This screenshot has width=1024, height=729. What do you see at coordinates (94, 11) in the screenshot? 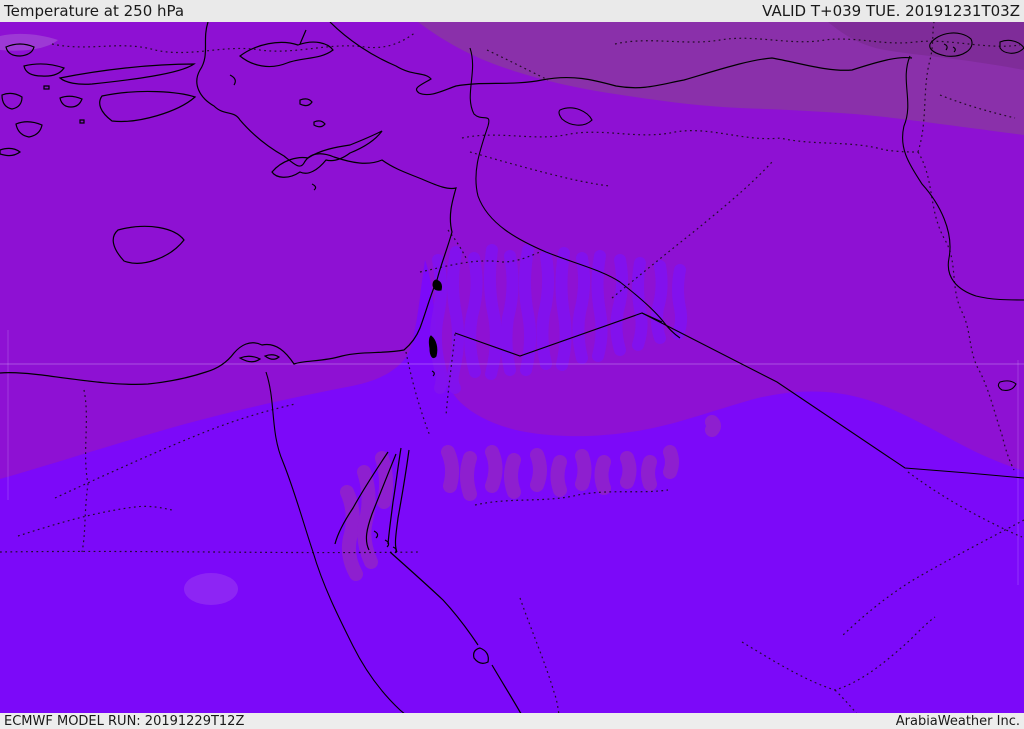
I see `map-title: Temperature at 250 hPa` at bounding box center [94, 11].